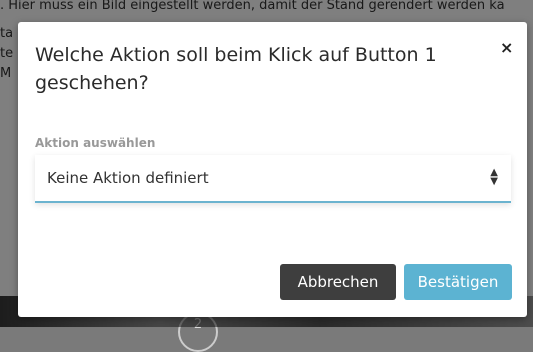 The image size is (533, 352). I want to click on select-label: Aktion auswählen, so click(95, 143).